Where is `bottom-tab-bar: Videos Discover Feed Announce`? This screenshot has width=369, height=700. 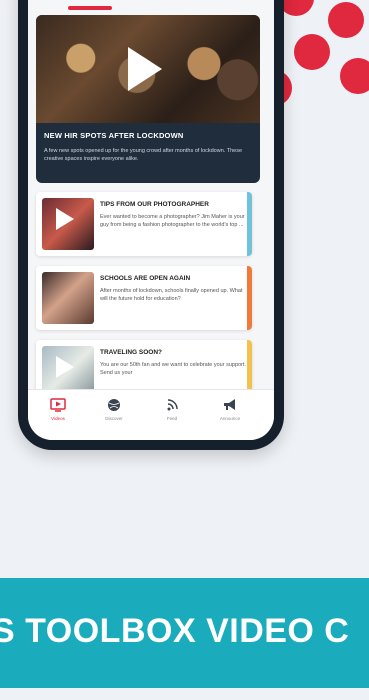
bottom-tab-bar: Videos Discover Feed Announce is located at coordinates (151, 414).